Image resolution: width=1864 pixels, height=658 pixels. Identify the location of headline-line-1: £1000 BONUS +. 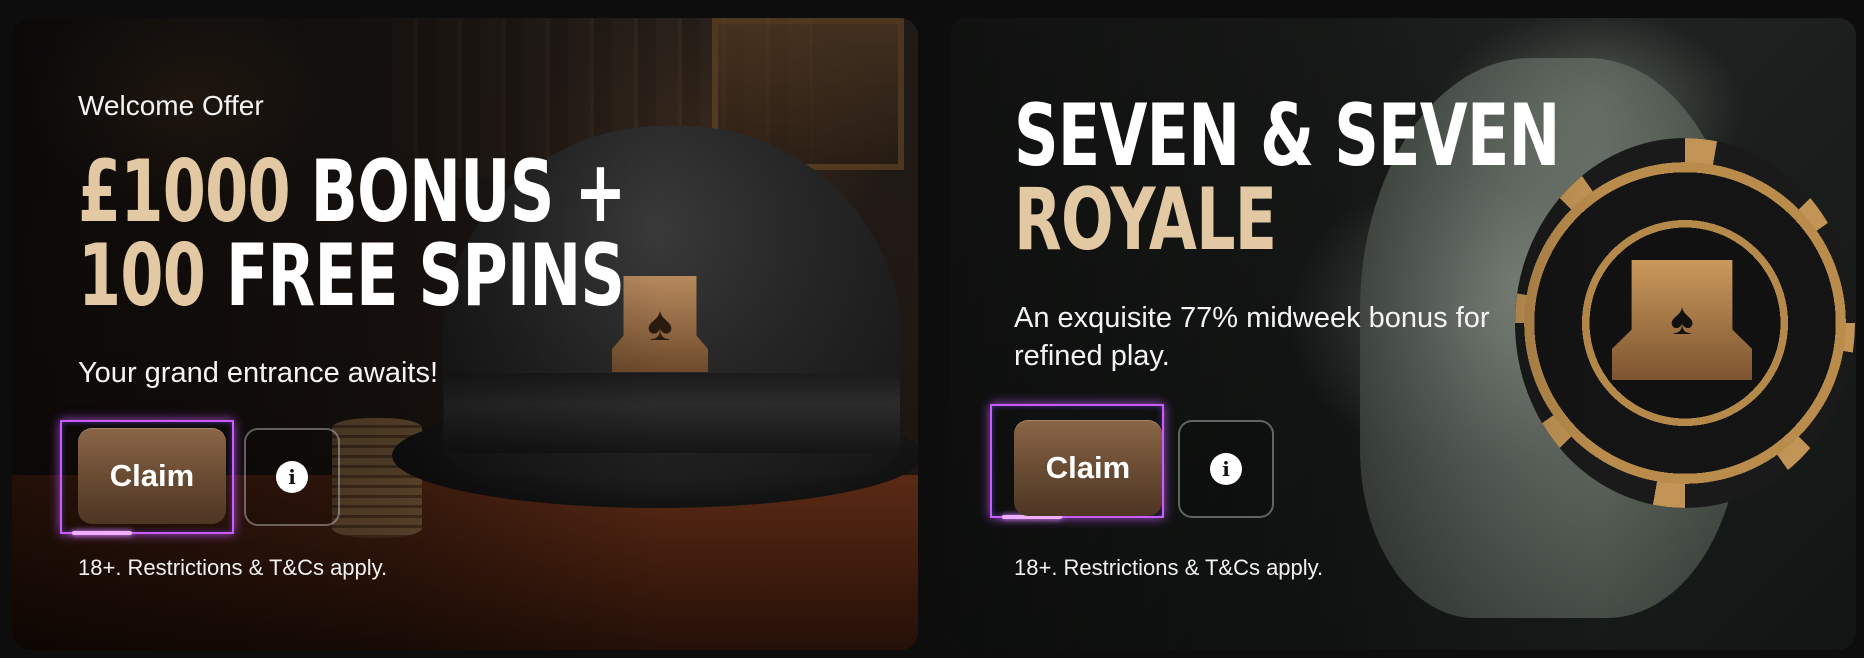
(352, 192).